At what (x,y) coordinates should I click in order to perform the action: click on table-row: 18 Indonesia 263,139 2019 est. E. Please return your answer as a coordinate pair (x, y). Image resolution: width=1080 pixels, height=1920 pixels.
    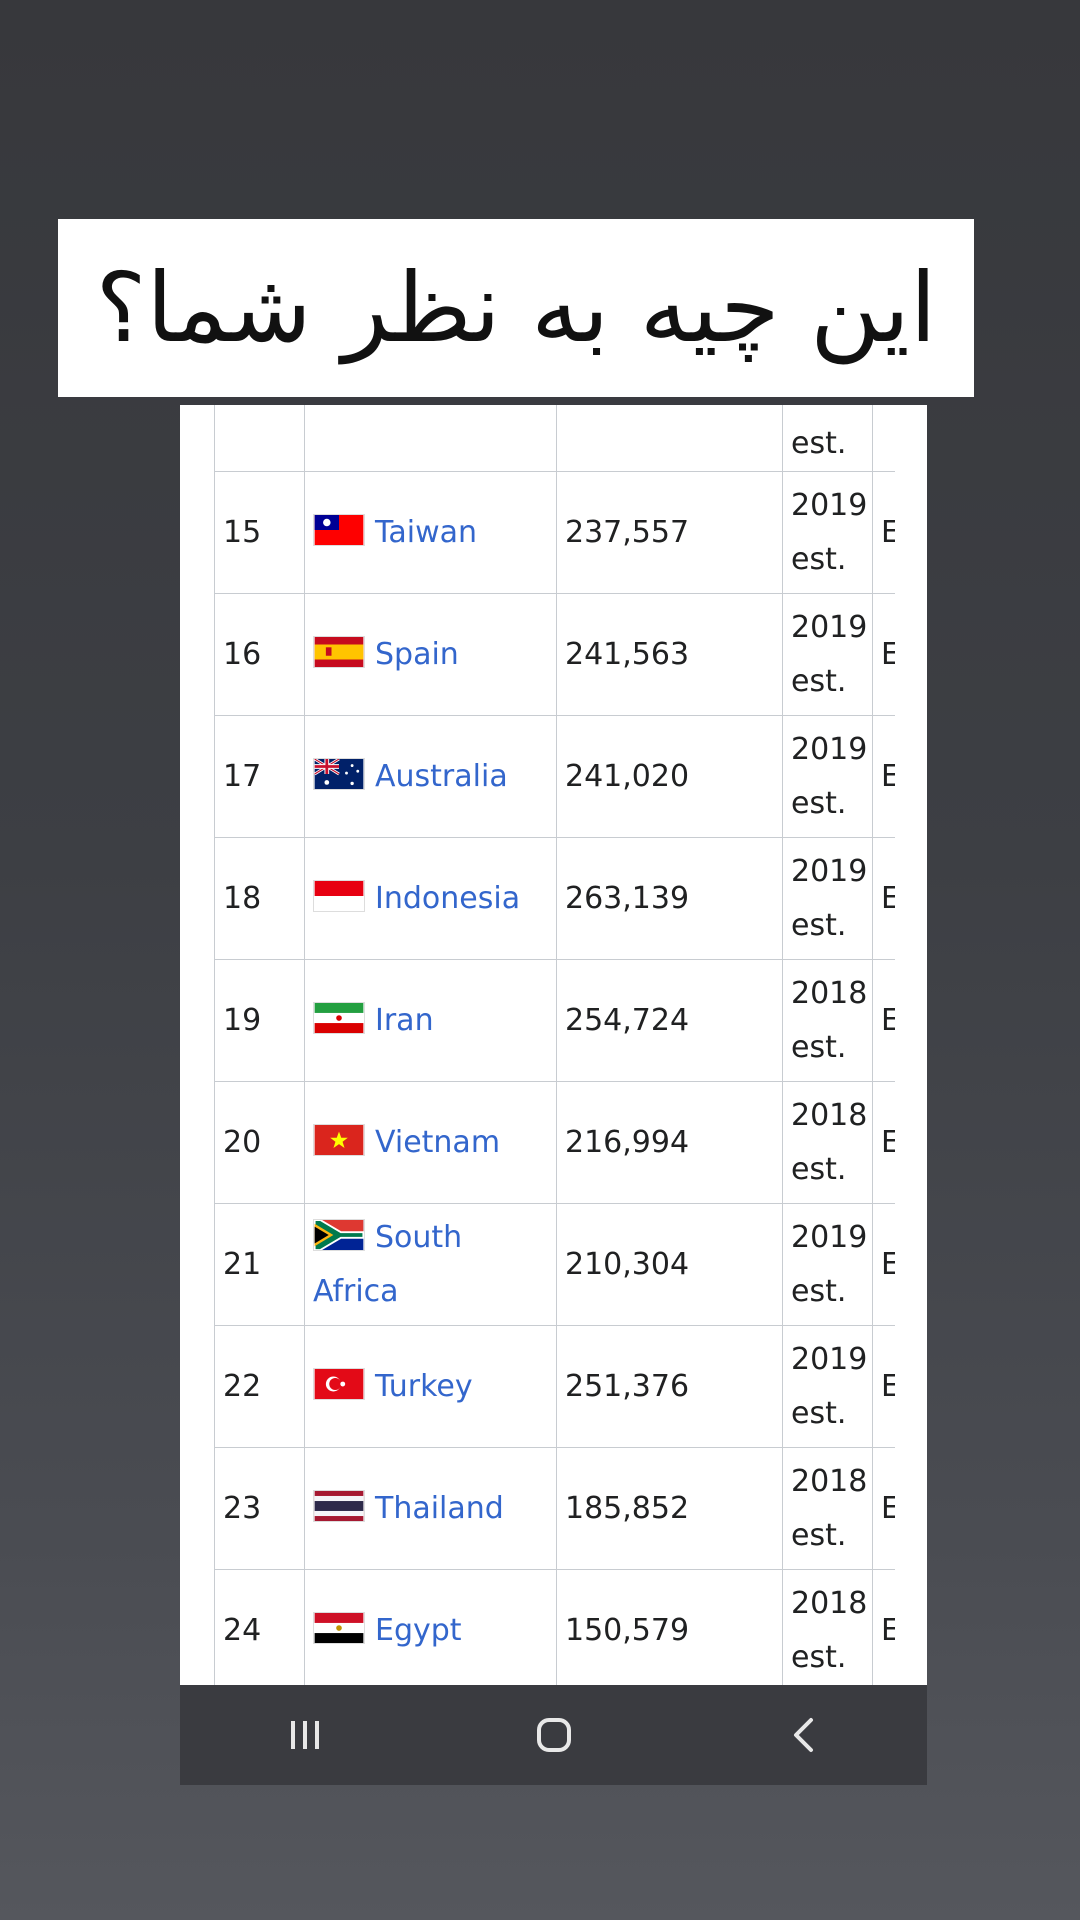
    Looking at the image, I should click on (554, 898).